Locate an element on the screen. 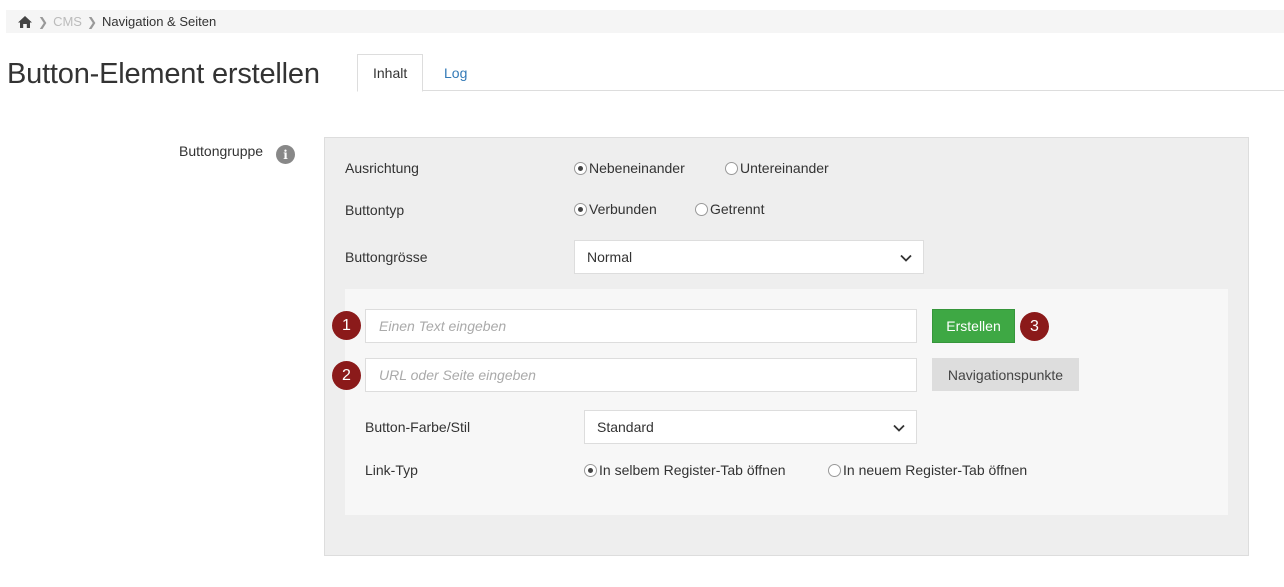 This screenshot has height=587, width=1284. button-text-input: Einen Text eingeben is located at coordinates (641, 326).